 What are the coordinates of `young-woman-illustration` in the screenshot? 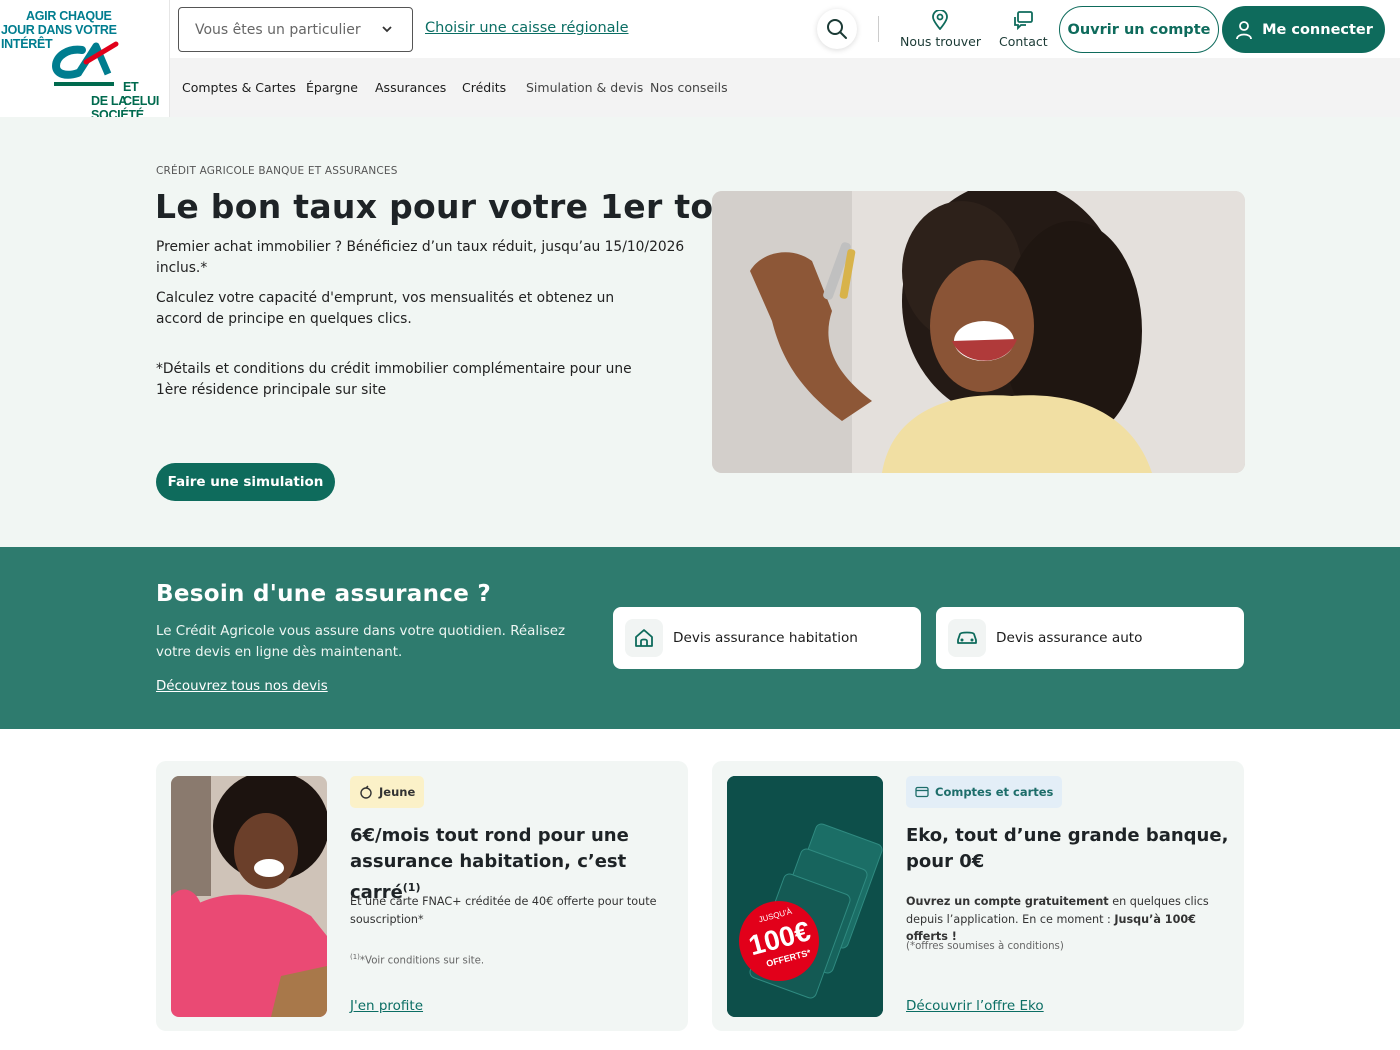 It's located at (249, 896).